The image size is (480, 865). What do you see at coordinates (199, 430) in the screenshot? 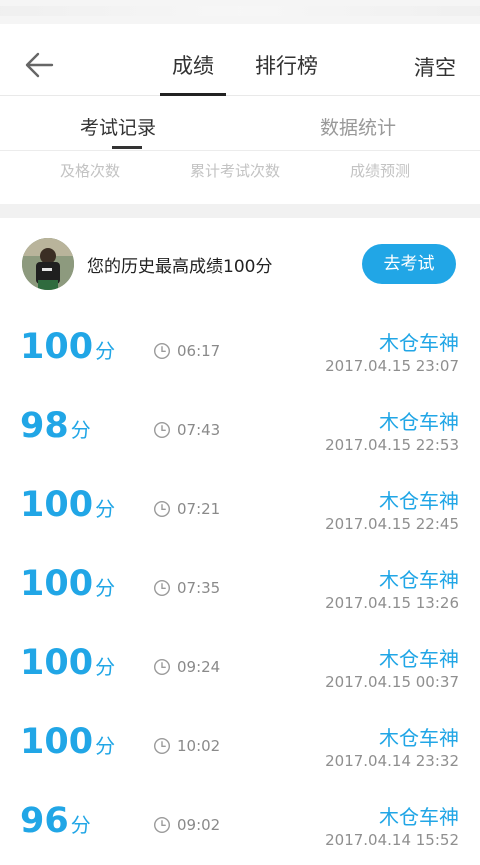
I see `duration-text: 07:43` at bounding box center [199, 430].